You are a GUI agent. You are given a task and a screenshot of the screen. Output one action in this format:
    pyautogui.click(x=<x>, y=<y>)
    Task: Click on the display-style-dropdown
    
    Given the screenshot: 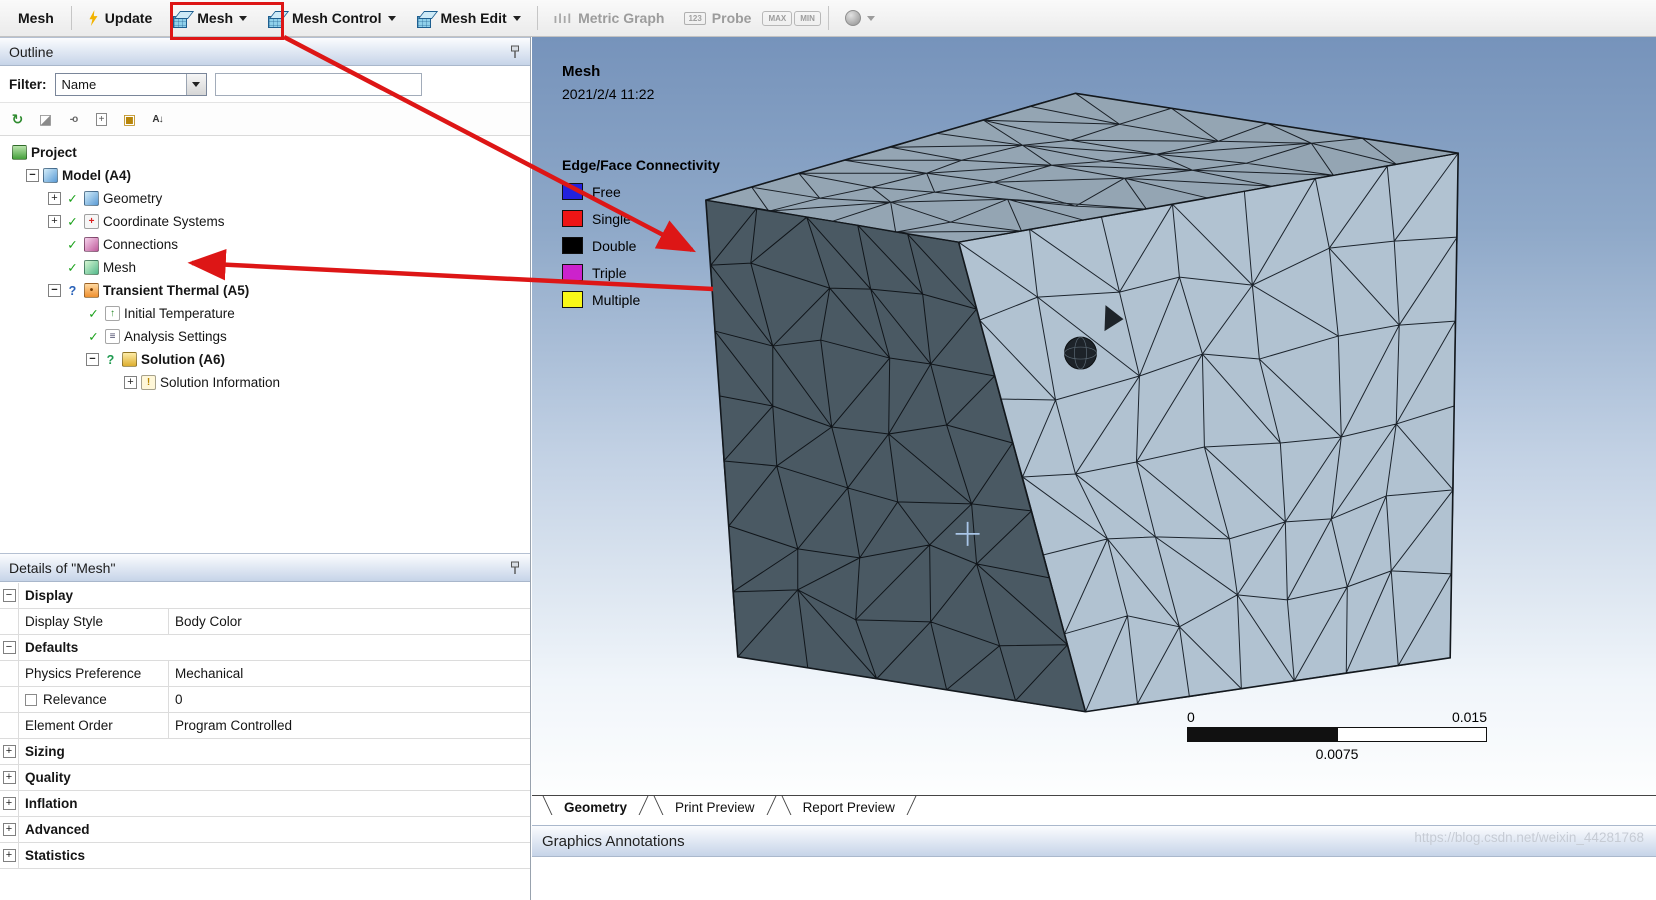 What is the action you would take?
    pyautogui.click(x=860, y=18)
    